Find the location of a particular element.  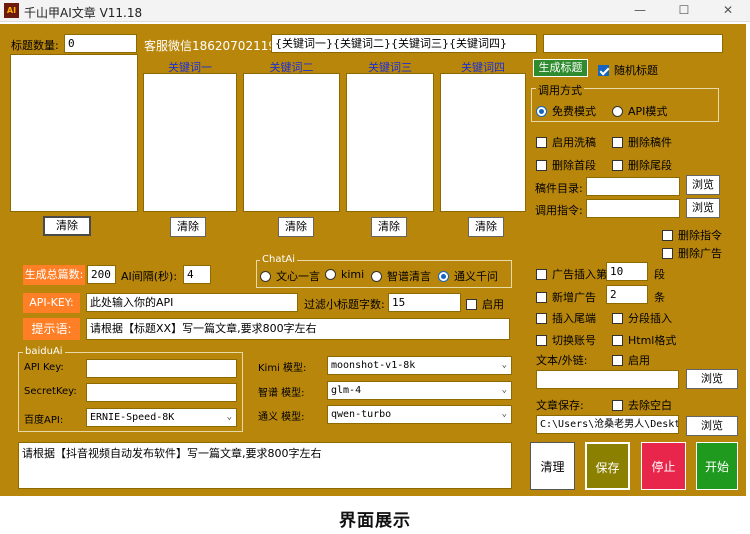

output-text-area: 请根据【抖音视频自动发布软件】写一篇文章,要求800字左右 is located at coordinates (265, 465).